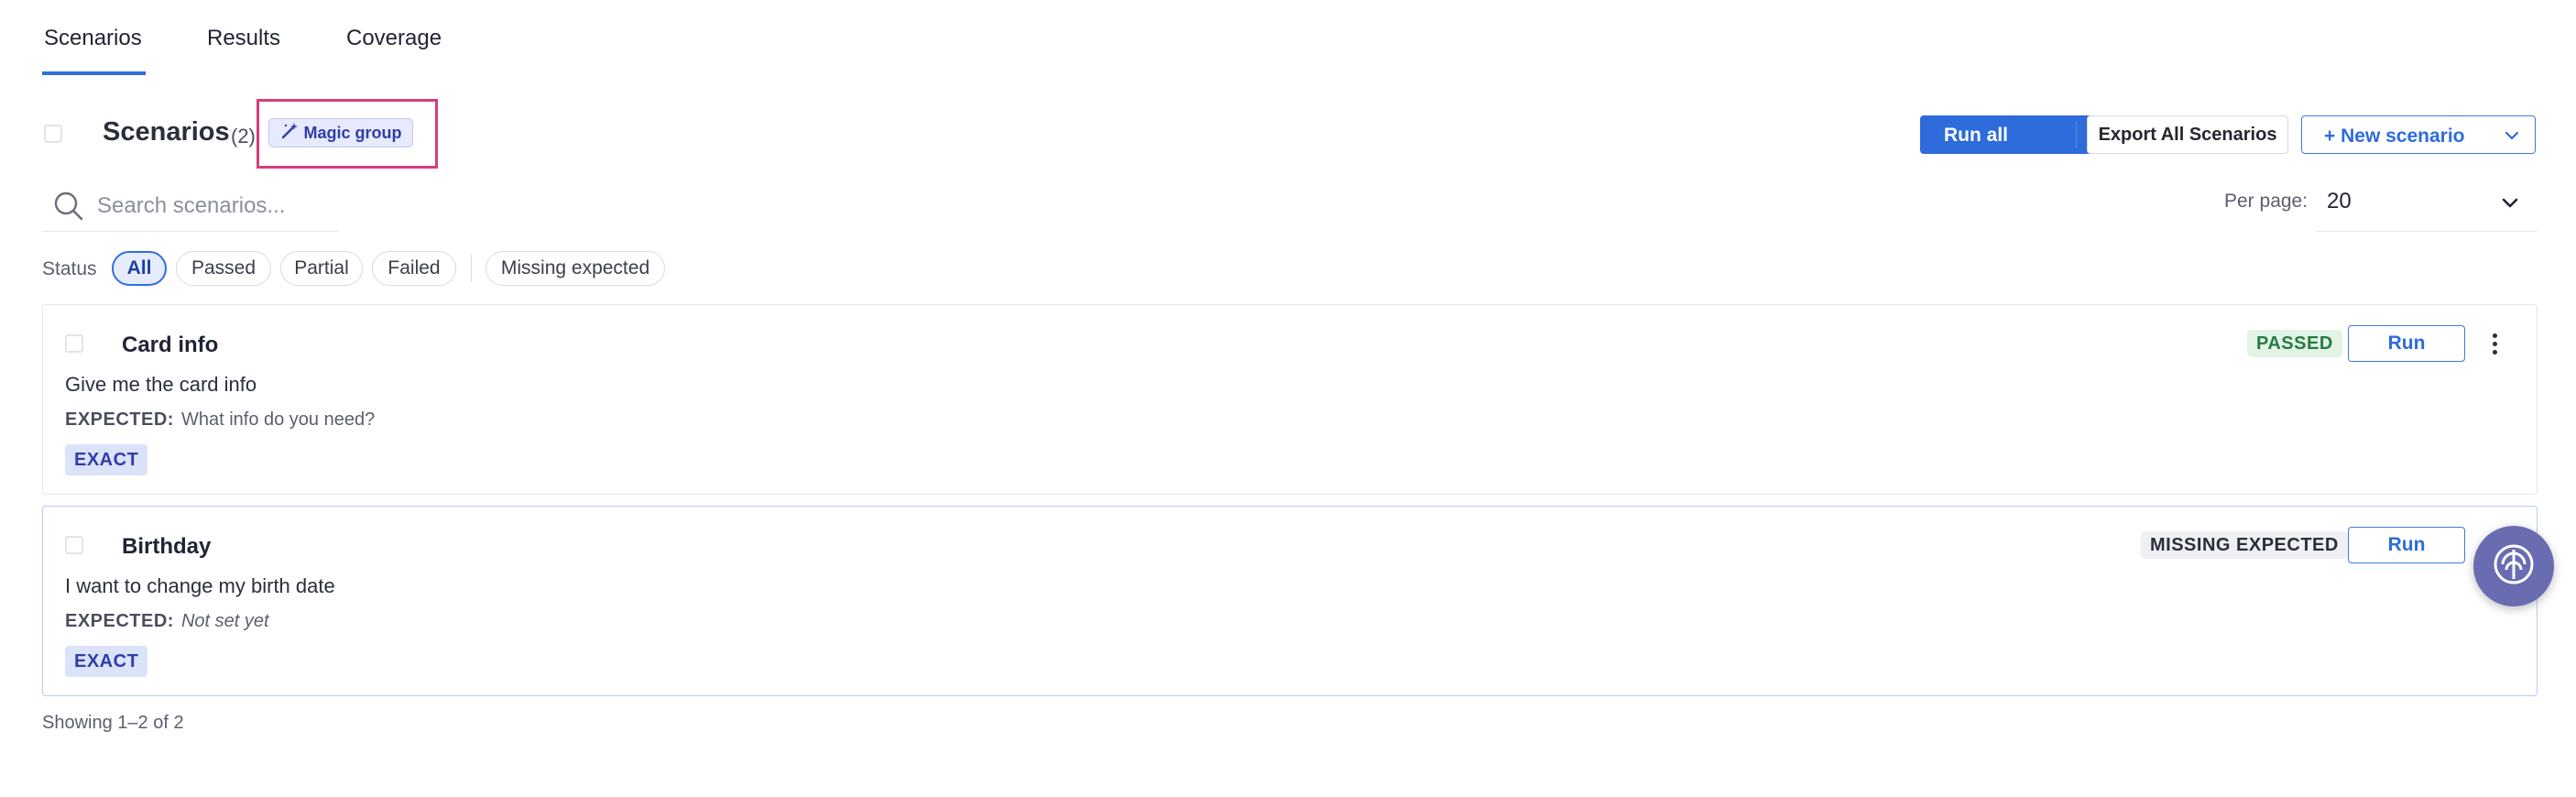 This screenshot has width=2576, height=797. Describe the element at coordinates (224, 268) in the screenshot. I see `filter-chip-passed: Passed` at that location.